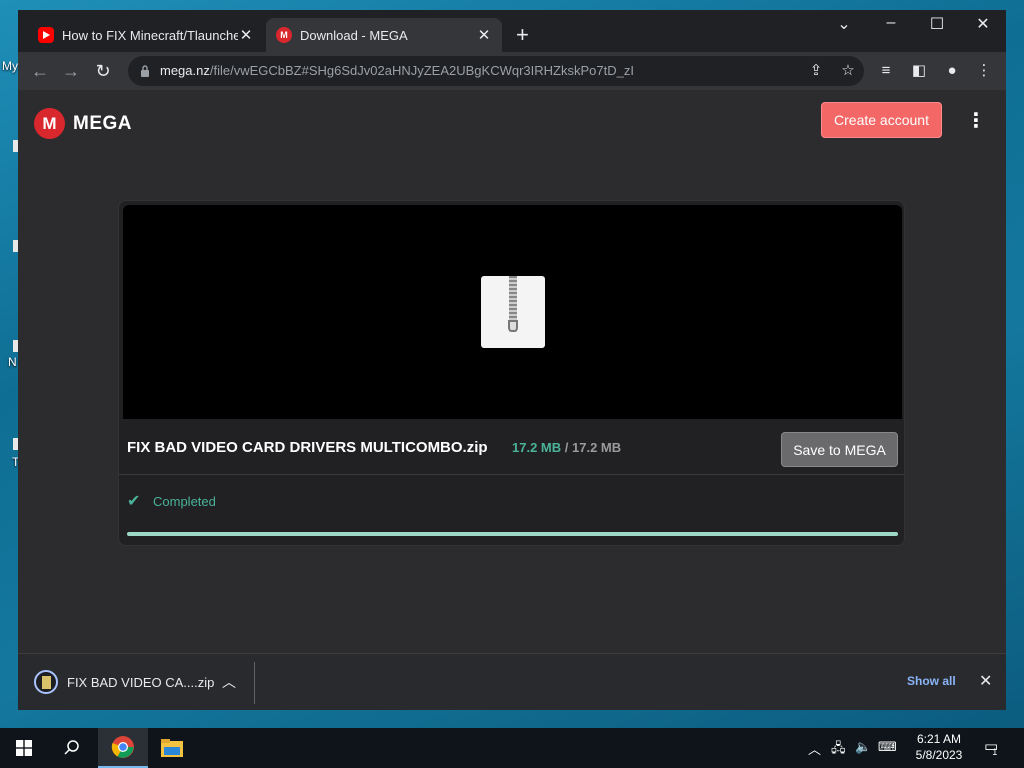  Describe the element at coordinates (887, 747) in the screenshot. I see `keyboard-icon: ⌨` at that location.